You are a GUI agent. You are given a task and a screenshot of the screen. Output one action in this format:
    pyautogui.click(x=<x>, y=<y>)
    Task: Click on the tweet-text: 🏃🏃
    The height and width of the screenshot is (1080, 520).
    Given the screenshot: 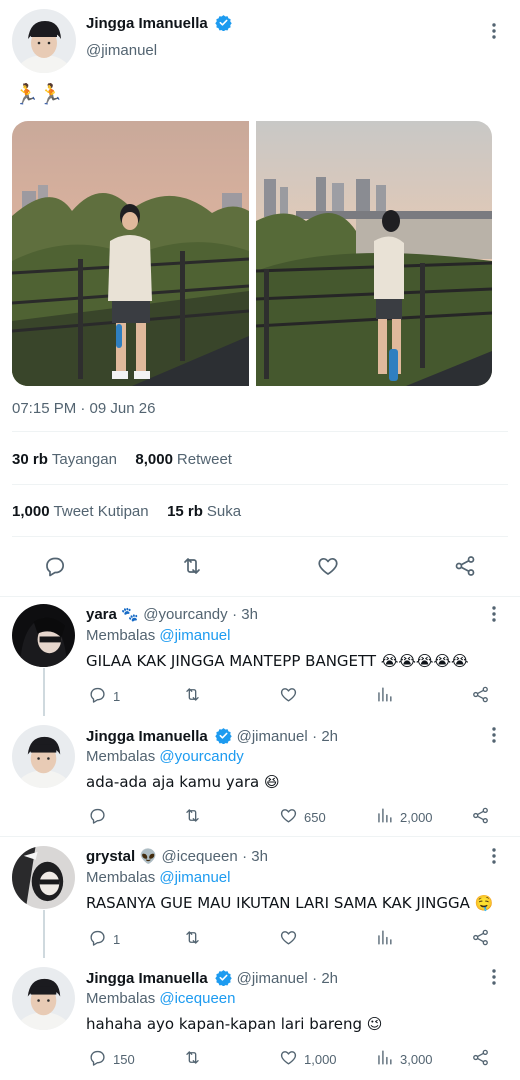 What is the action you would take?
    pyautogui.click(x=39, y=94)
    